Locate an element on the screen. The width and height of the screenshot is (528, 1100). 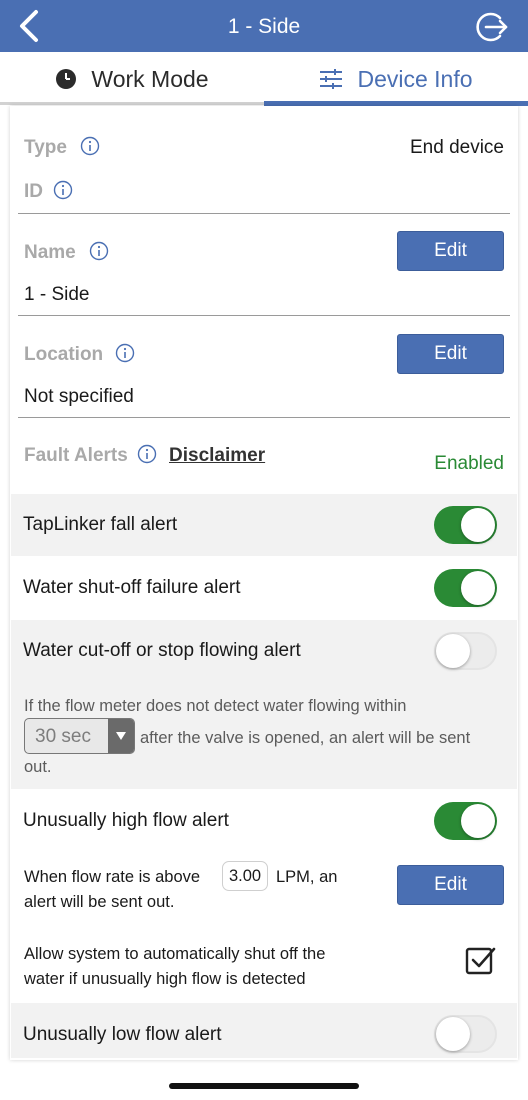
alert-label: Water cut-off or stop flowing alert is located at coordinates (162, 650).